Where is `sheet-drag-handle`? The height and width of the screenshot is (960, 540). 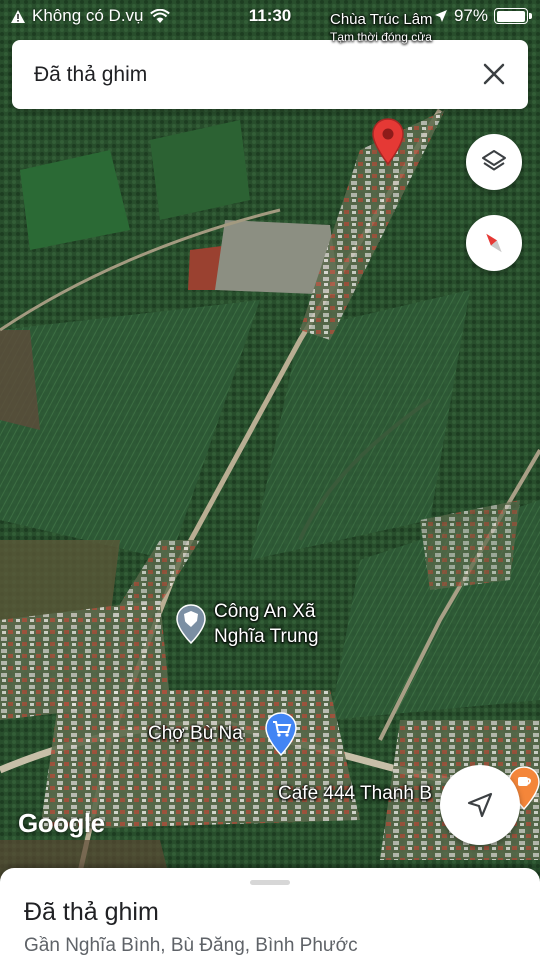 sheet-drag-handle is located at coordinates (270, 882).